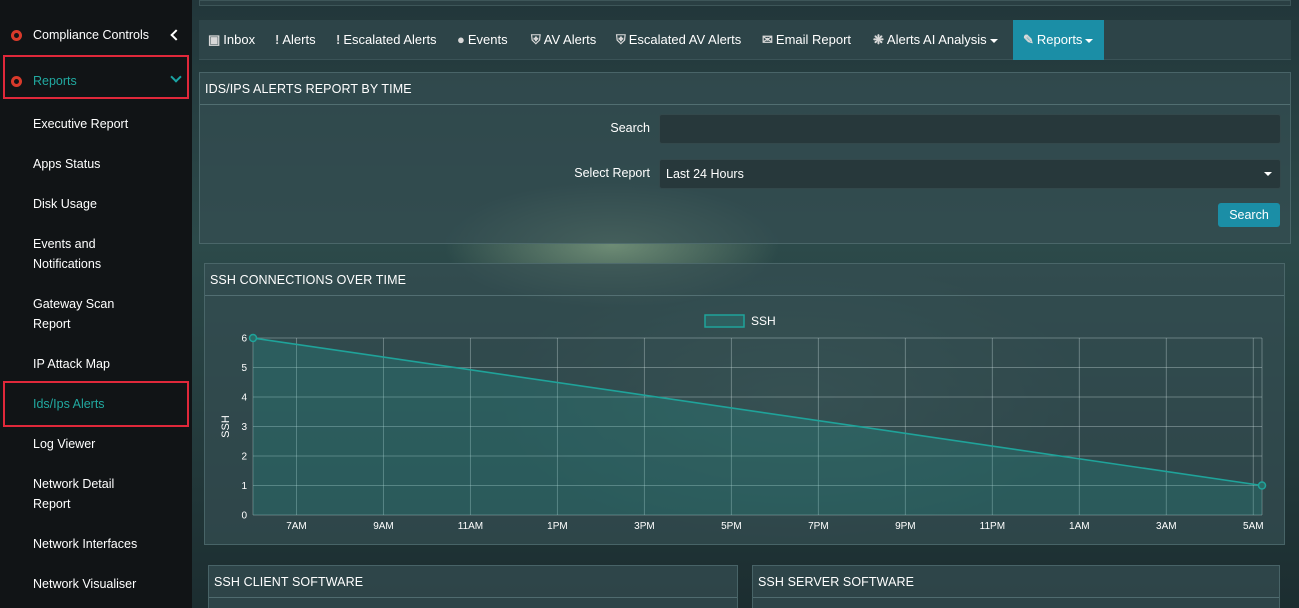 The image size is (1299, 608). What do you see at coordinates (970, 174) in the screenshot?
I see `select-report-dropdown: Last 24 Hours` at bounding box center [970, 174].